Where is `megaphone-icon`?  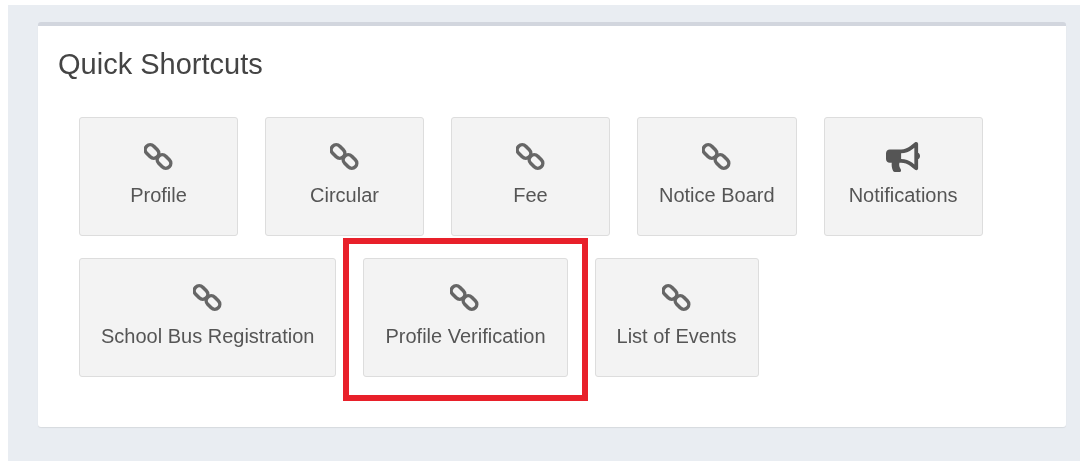 megaphone-icon is located at coordinates (903, 157).